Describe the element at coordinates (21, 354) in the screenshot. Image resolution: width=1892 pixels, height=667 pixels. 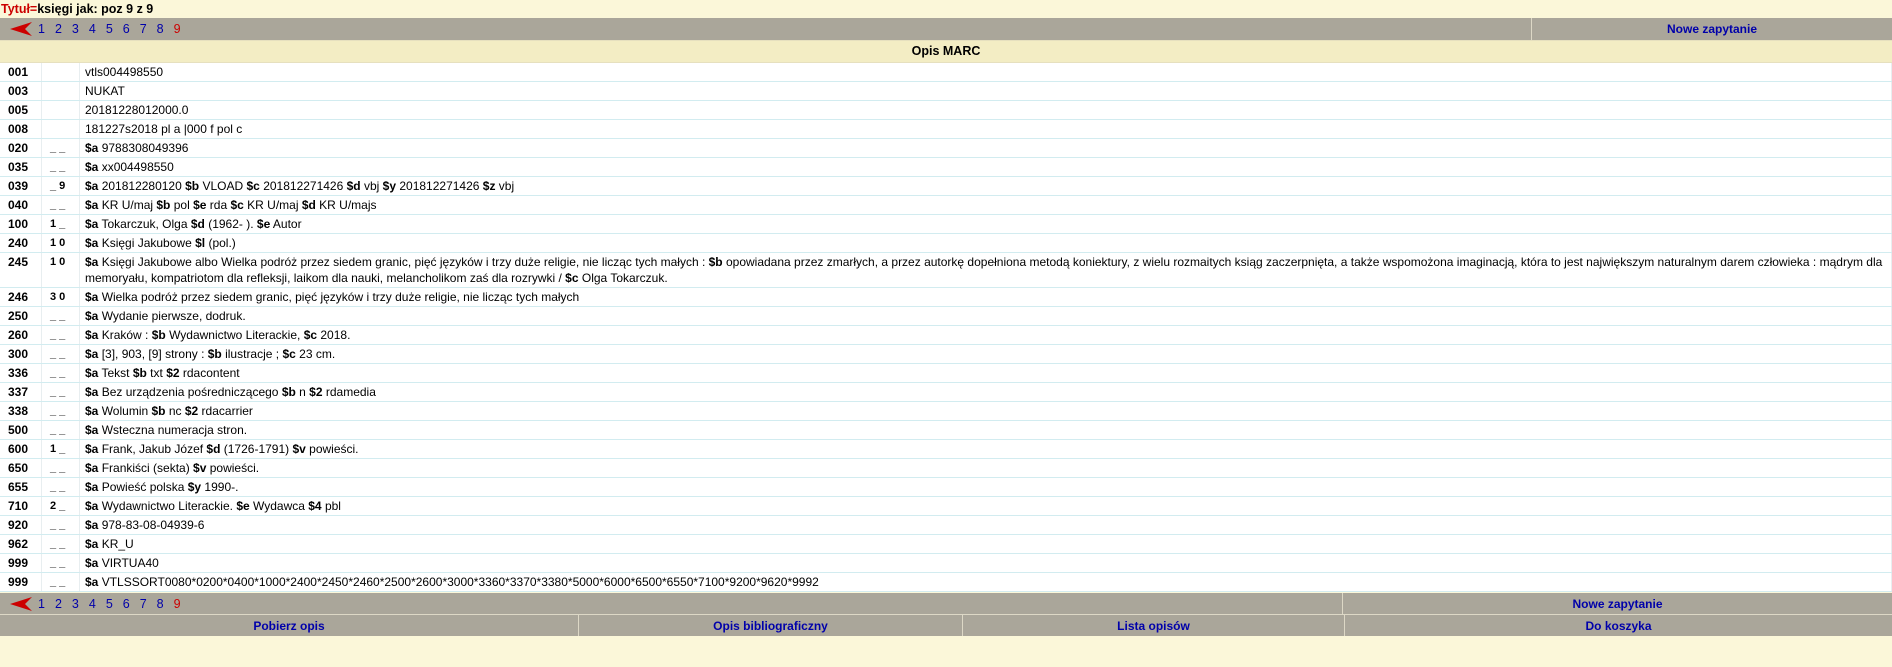
I see `marc-tag: 300` at that location.